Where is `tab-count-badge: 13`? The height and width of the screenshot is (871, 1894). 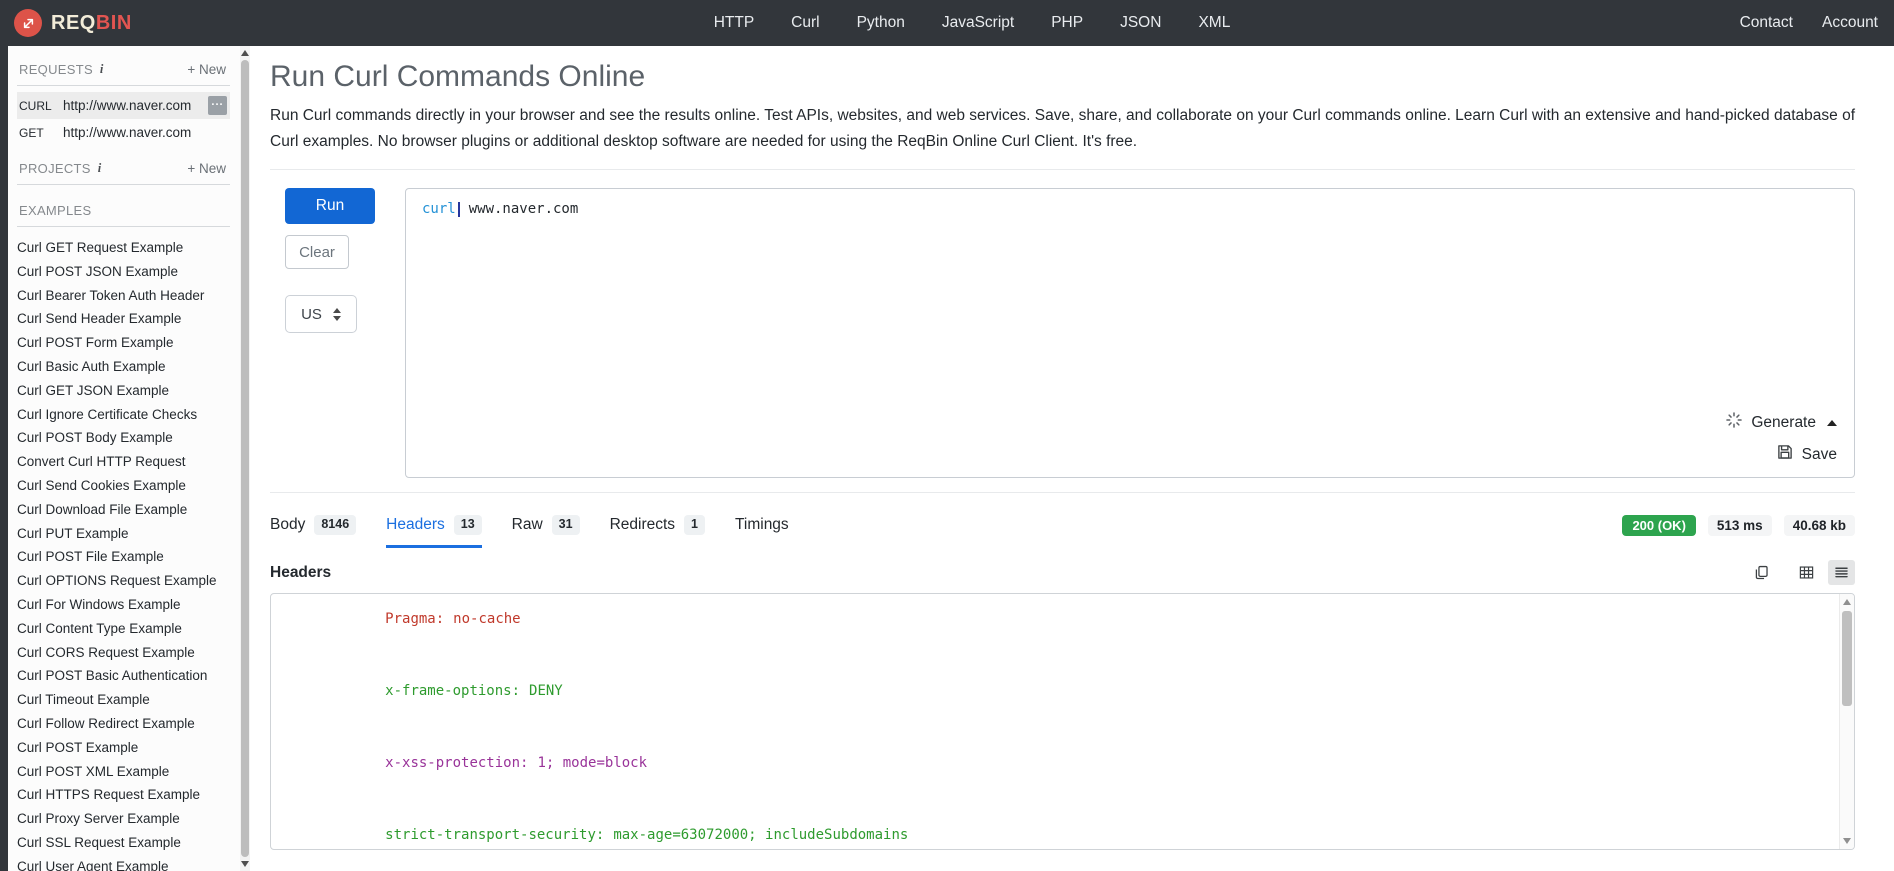 tab-count-badge: 13 is located at coordinates (467, 525).